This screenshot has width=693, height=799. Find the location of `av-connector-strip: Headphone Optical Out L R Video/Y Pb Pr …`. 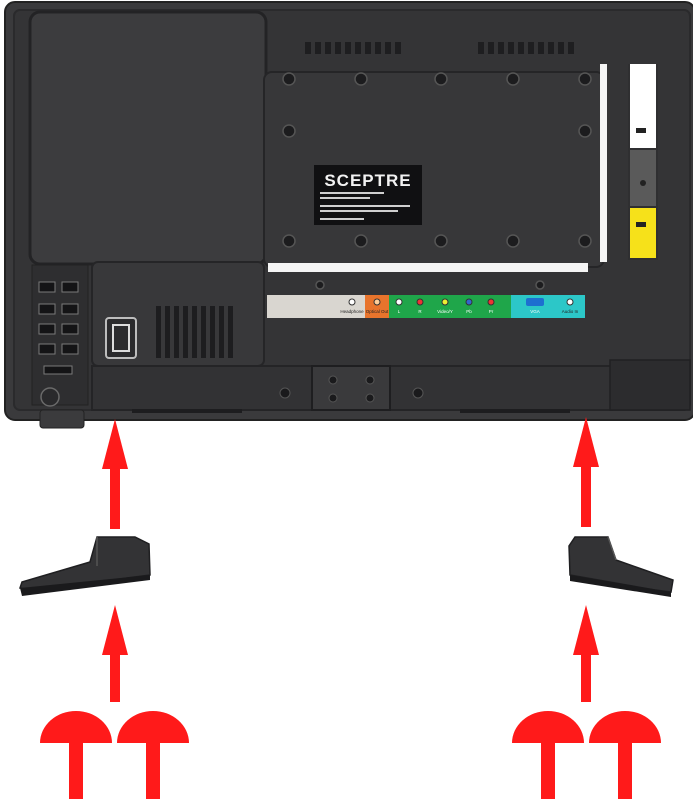

av-connector-strip: Headphone Optical Out L R Video/Y Pb Pr … is located at coordinates (426, 306).